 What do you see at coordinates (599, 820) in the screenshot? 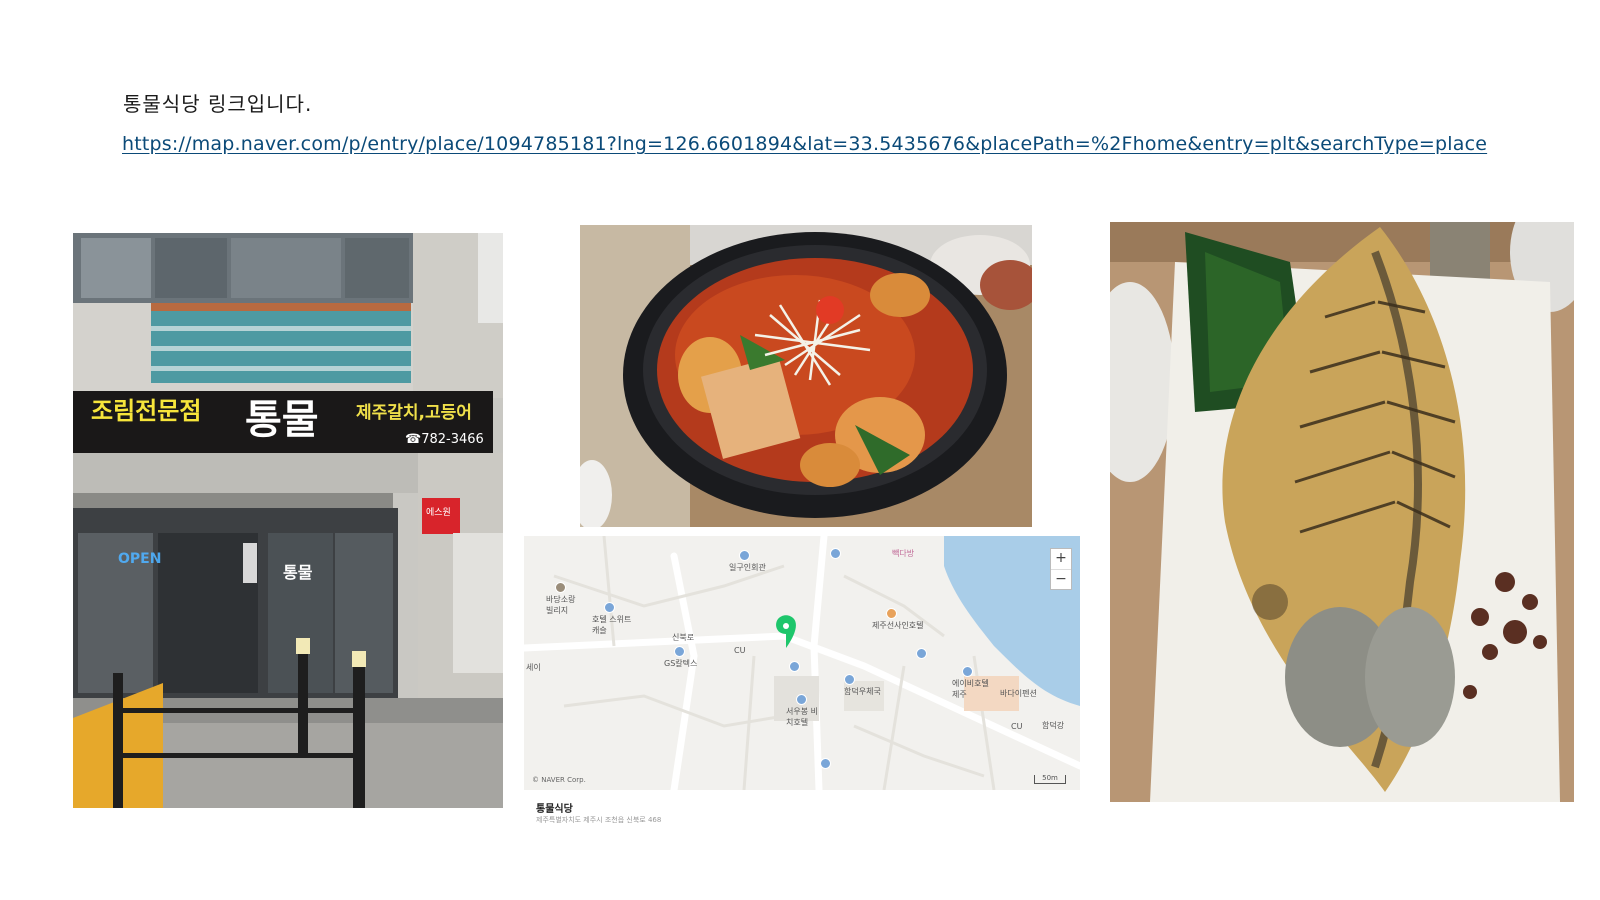
I see `place-address: 제주특별자치도 제주시 조천읍 신북로 468` at bounding box center [599, 820].